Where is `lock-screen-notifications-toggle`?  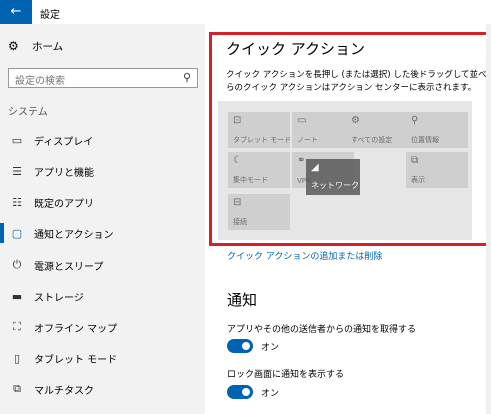 lock-screen-notifications-toggle is located at coordinates (240, 392).